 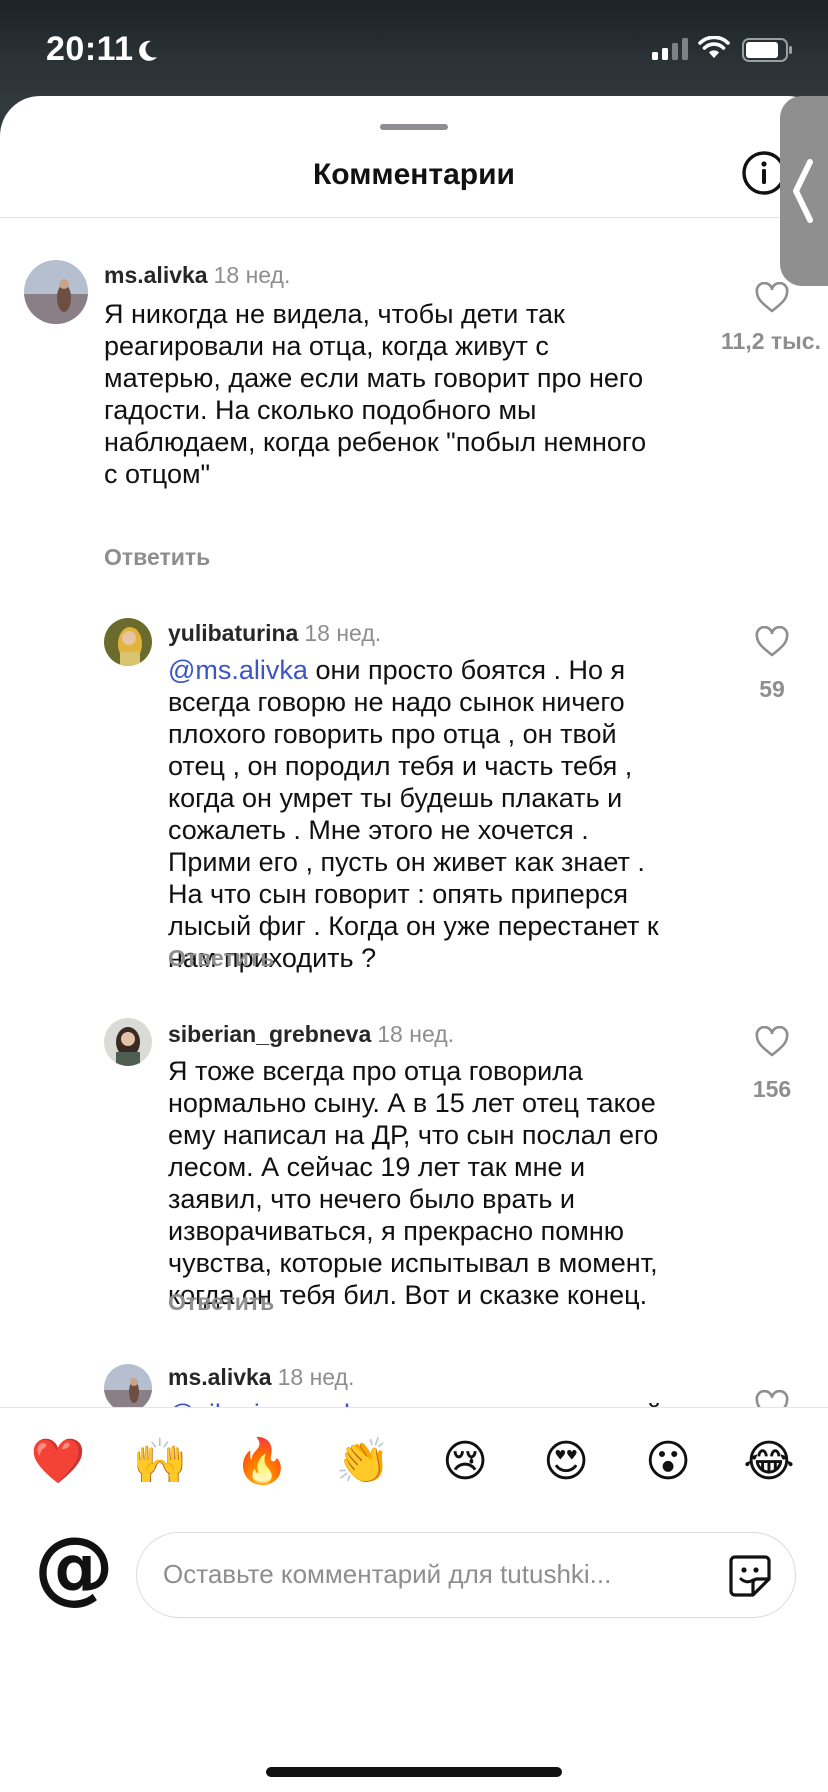 What do you see at coordinates (750, 1576) in the screenshot?
I see `sticker-icon` at bounding box center [750, 1576].